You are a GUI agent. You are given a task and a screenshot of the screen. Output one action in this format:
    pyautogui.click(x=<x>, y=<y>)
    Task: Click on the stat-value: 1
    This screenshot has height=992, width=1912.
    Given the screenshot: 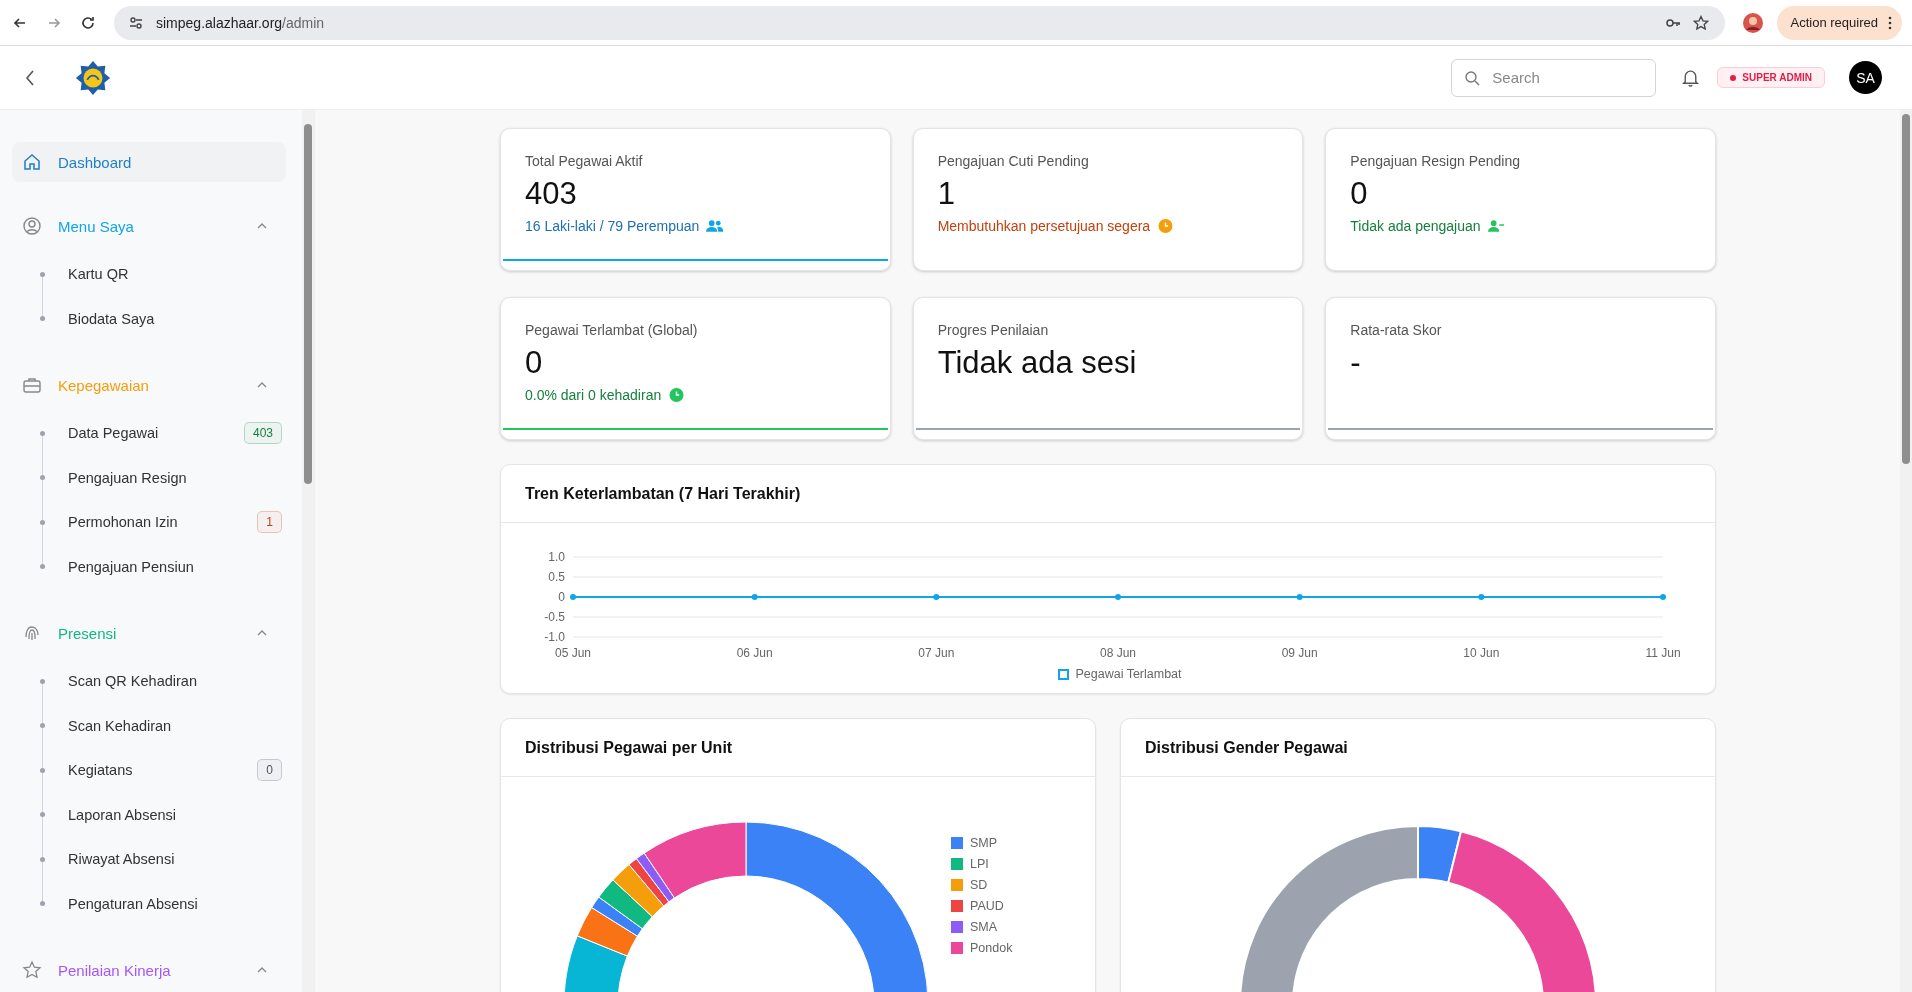 What is the action you would take?
    pyautogui.click(x=946, y=194)
    